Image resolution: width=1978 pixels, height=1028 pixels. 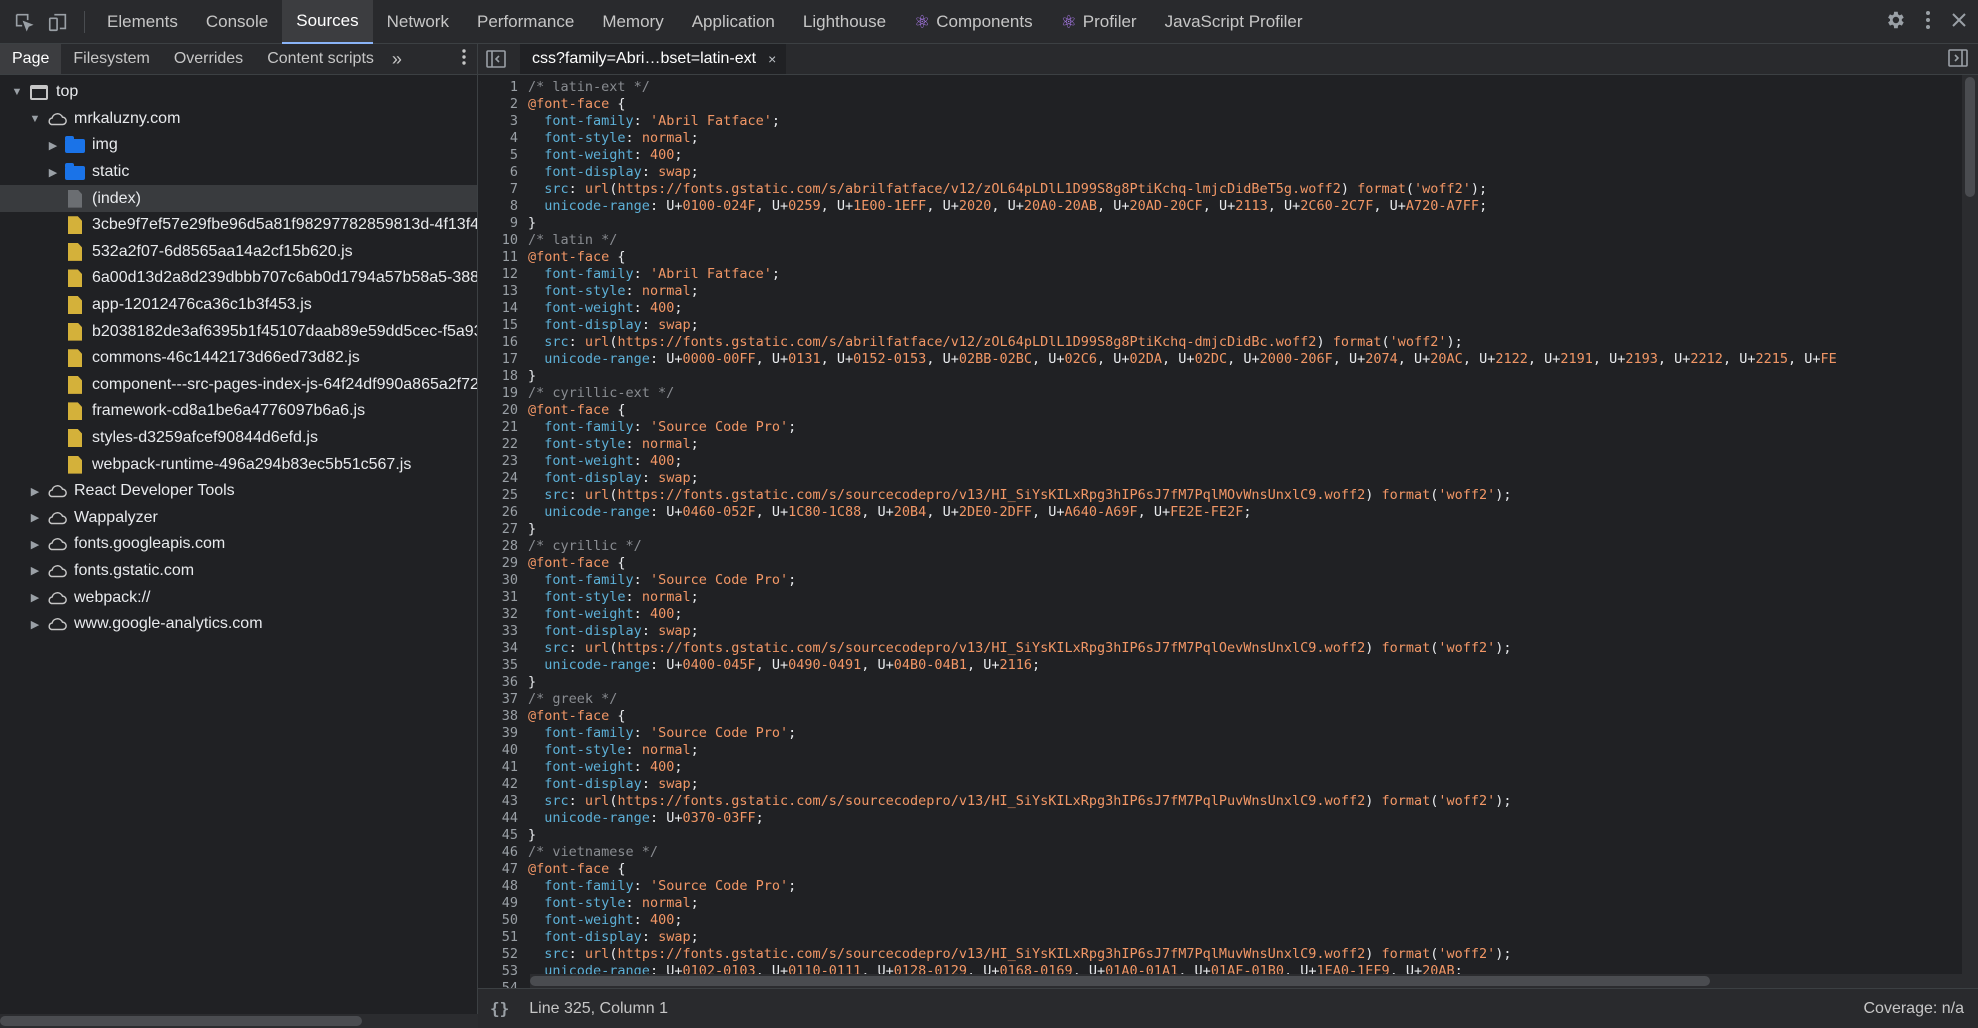 I want to click on tree-item-static: ▶ static, so click(x=238, y=172).